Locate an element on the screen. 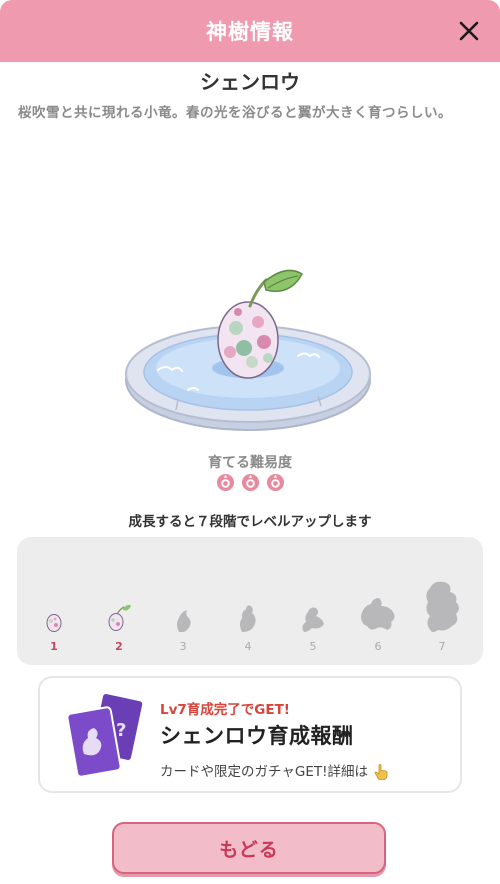 The width and height of the screenshot is (500, 884). reward-cards-icon: ? is located at coordinates (105, 735).